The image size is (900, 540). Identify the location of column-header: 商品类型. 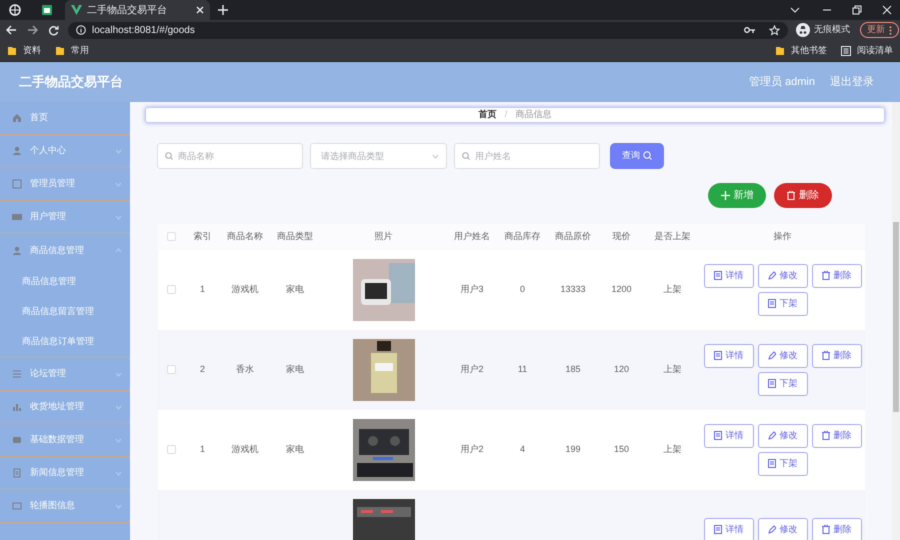
(295, 236).